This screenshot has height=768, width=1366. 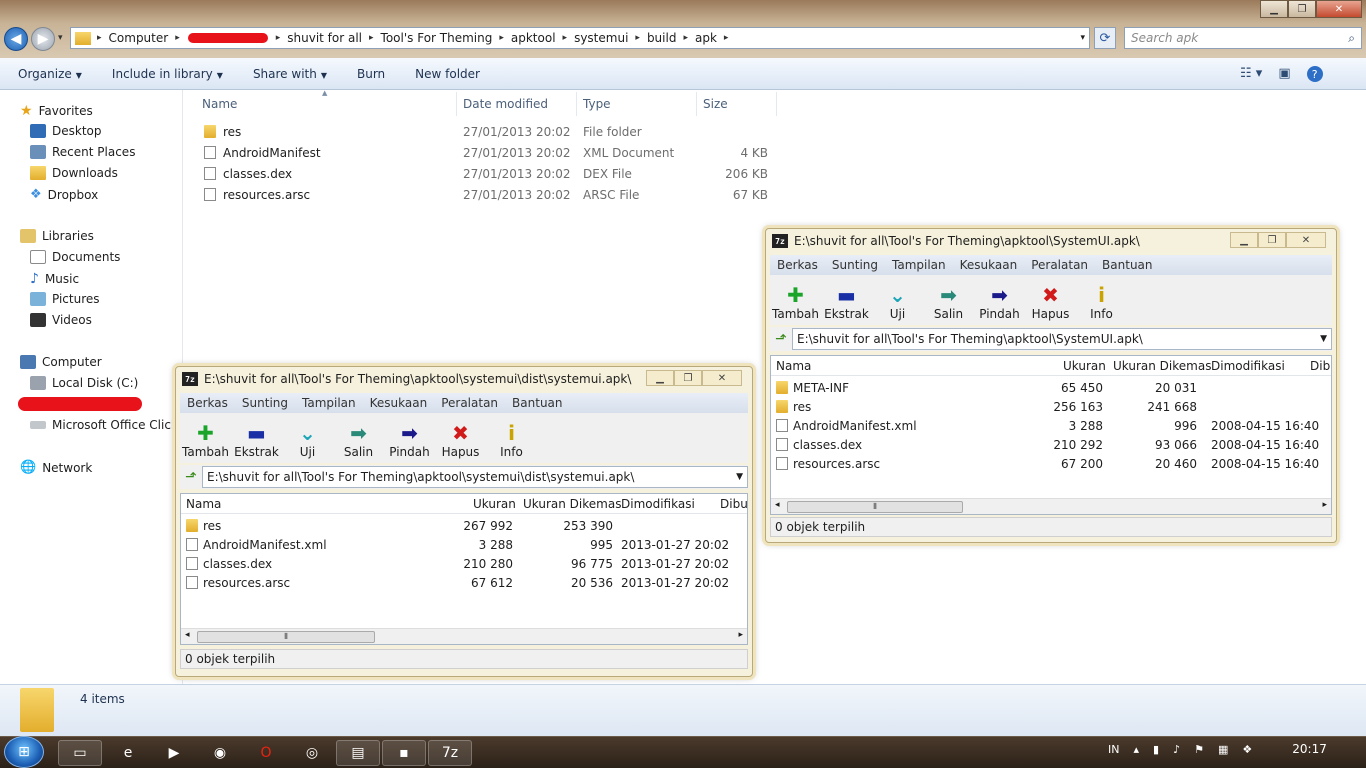 What do you see at coordinates (404, 753) in the screenshot?
I see `taskbar-cmd-icon: ▪` at bounding box center [404, 753].